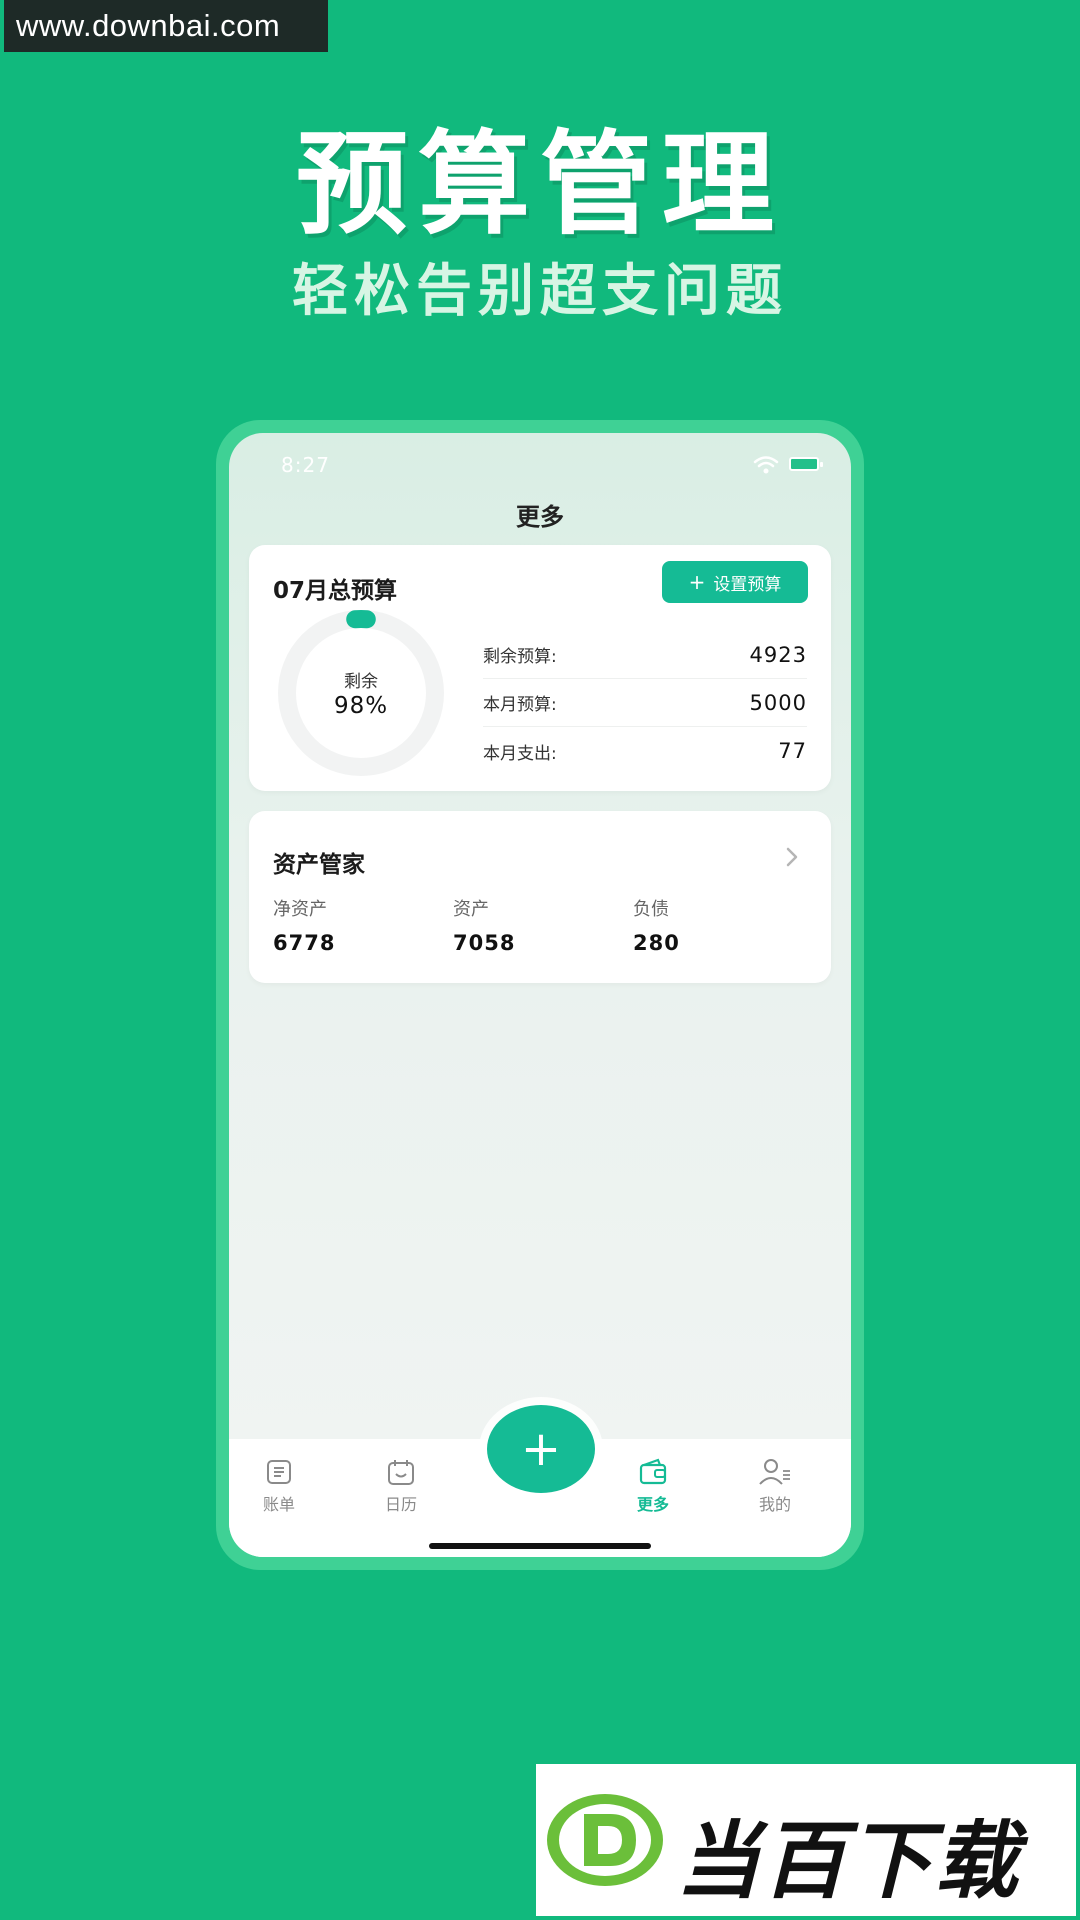  What do you see at coordinates (279, 1472) in the screenshot?
I see `bill-icon` at bounding box center [279, 1472].